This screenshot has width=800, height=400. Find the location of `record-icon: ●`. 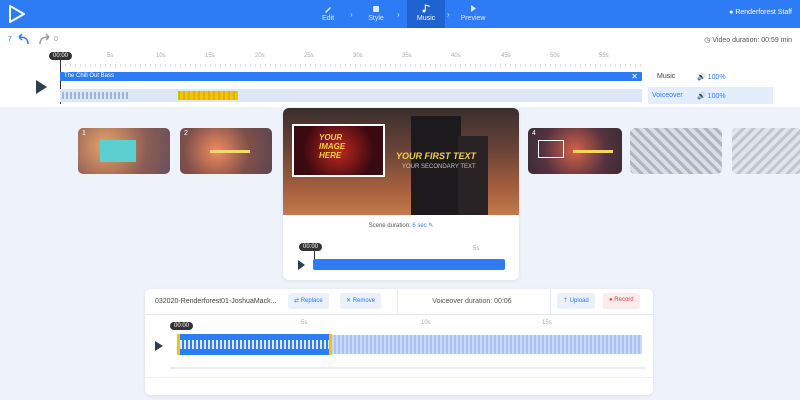

record-icon: ● is located at coordinates (611, 300).